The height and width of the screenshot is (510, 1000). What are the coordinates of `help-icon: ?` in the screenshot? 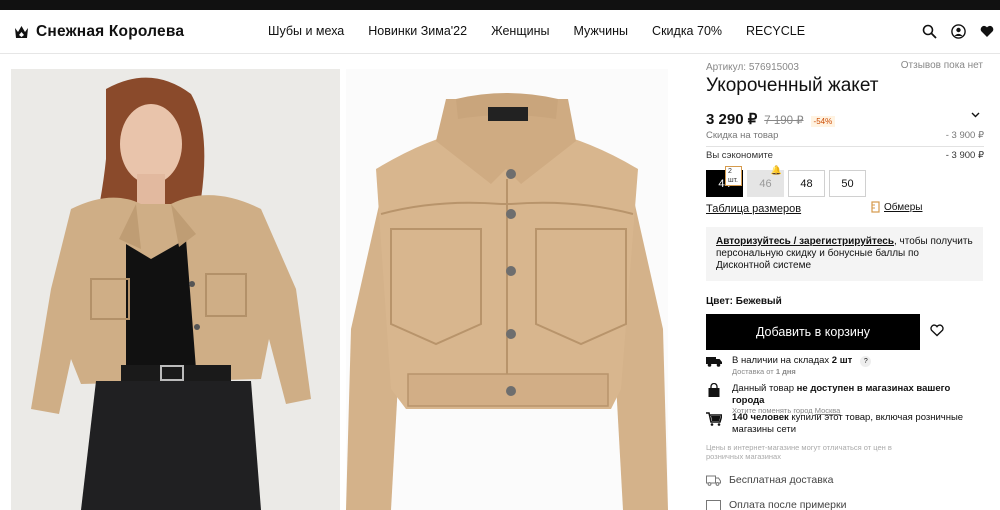 It's located at (866, 361).